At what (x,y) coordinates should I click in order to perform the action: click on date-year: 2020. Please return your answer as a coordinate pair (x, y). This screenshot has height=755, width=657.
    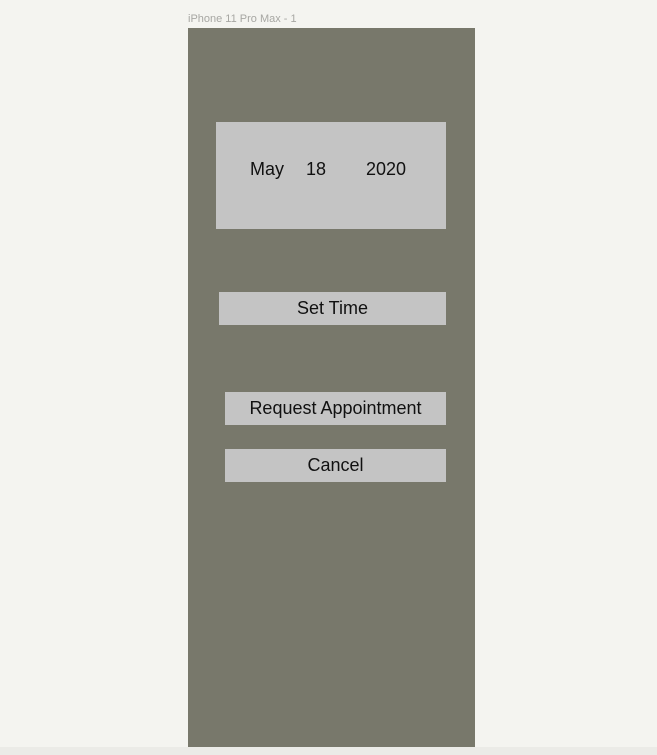
    Looking at the image, I should click on (386, 169).